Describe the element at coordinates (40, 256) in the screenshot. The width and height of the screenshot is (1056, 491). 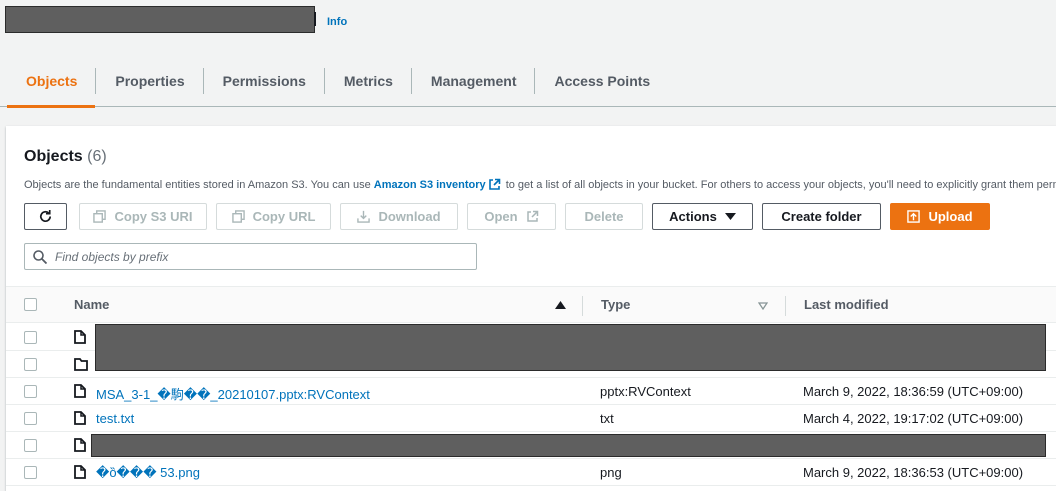
I see `search-icon` at that location.